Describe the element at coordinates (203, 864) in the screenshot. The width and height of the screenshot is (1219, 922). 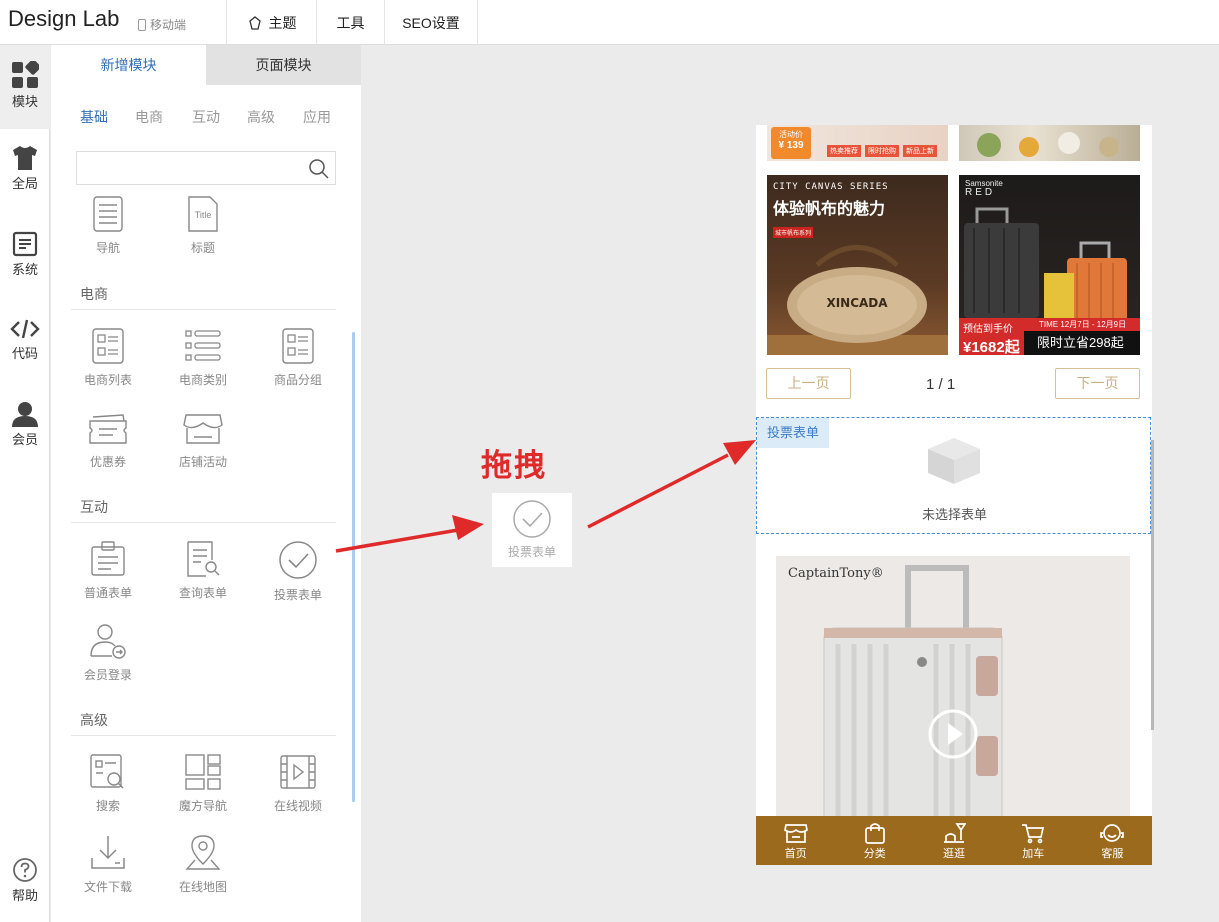
I see `module-map: 在线地图` at that location.